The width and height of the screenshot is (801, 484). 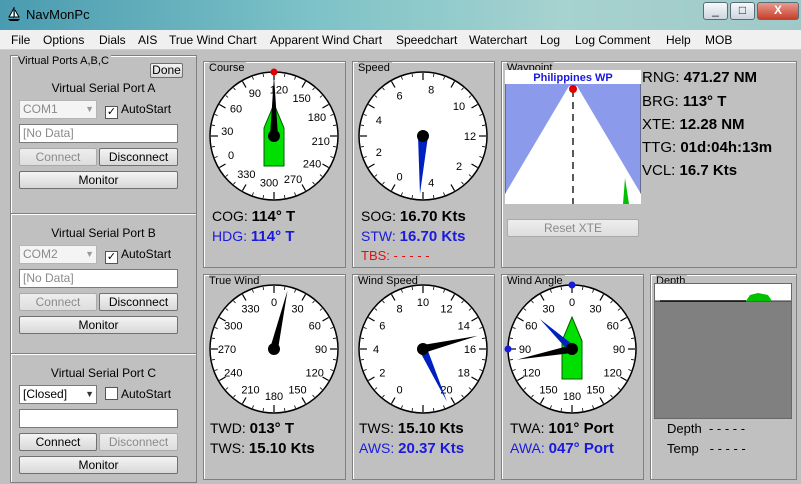 What do you see at coordinates (581, 428) in the screenshot?
I see `twa-value: 101° Port` at bounding box center [581, 428].